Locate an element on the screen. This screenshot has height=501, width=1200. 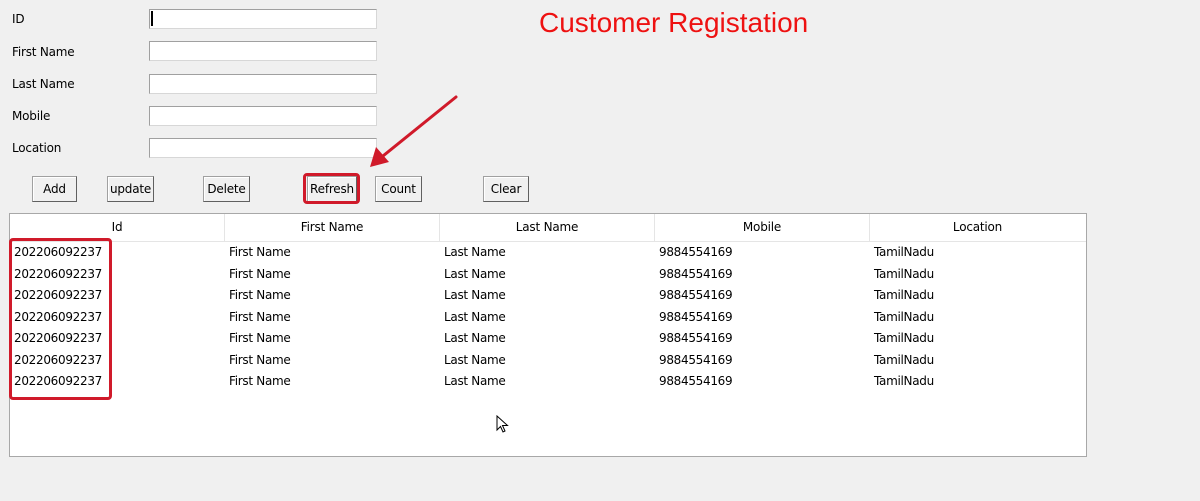
last-name-input is located at coordinates (263, 84).